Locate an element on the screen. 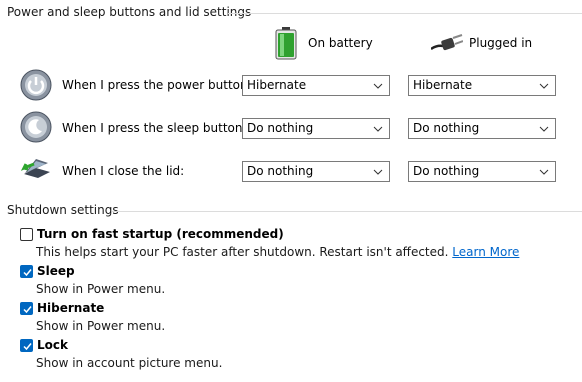 The image size is (582, 382). learn-more-link: Learn More is located at coordinates (485, 252).